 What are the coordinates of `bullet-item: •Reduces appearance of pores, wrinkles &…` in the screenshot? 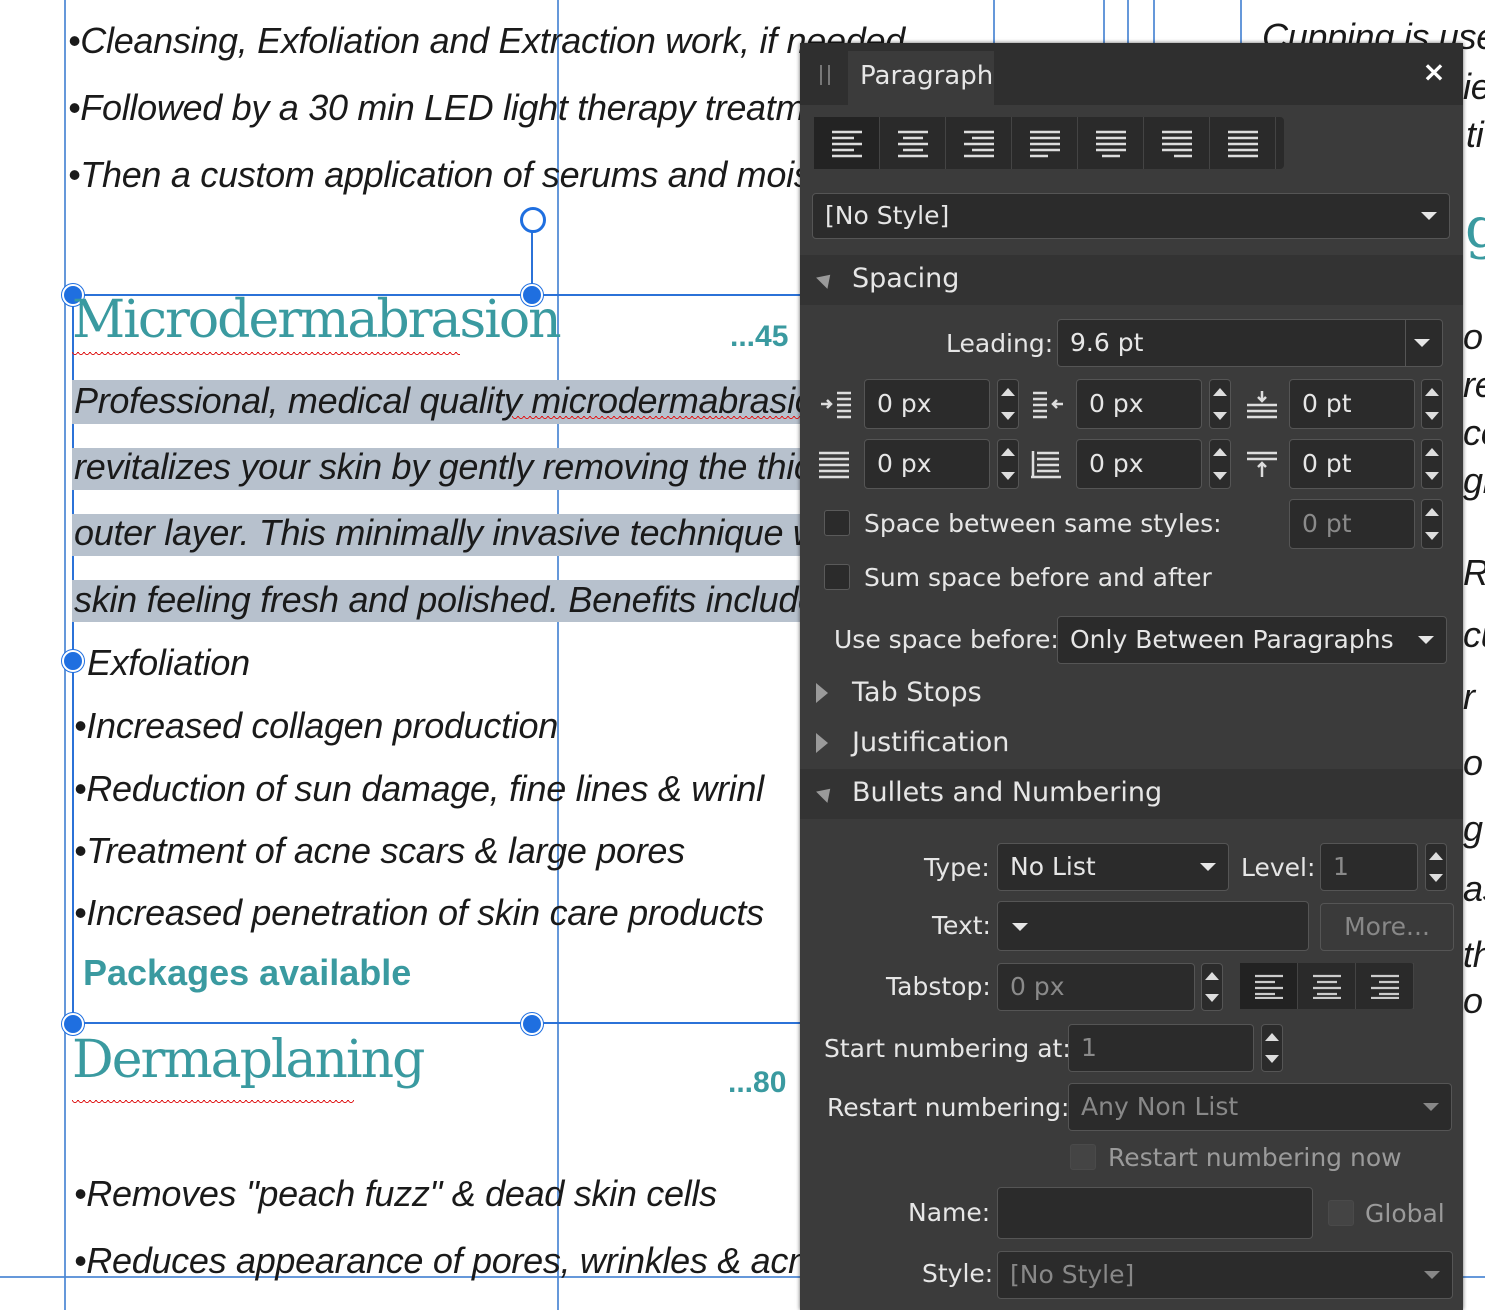 It's located at (451, 1260).